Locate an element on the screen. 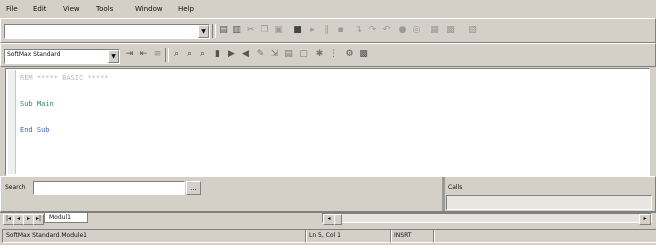  replace-icon: ✎ is located at coordinates (260, 54).